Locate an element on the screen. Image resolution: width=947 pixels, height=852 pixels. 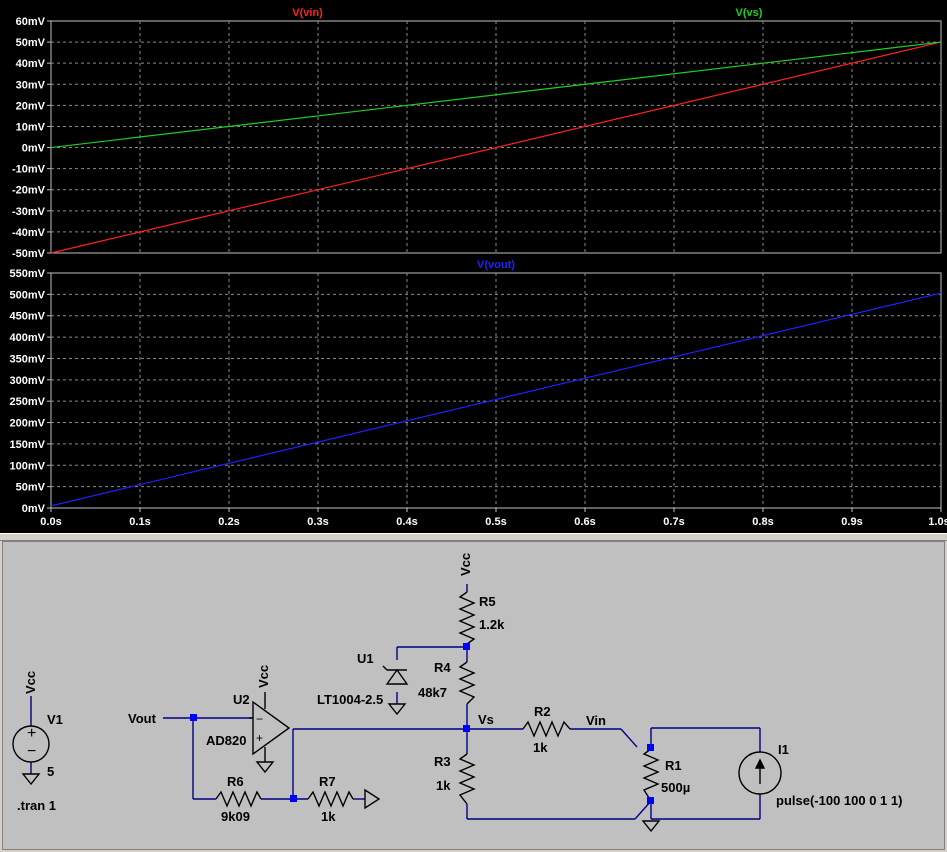
r2-value: 1k is located at coordinates (540, 747).